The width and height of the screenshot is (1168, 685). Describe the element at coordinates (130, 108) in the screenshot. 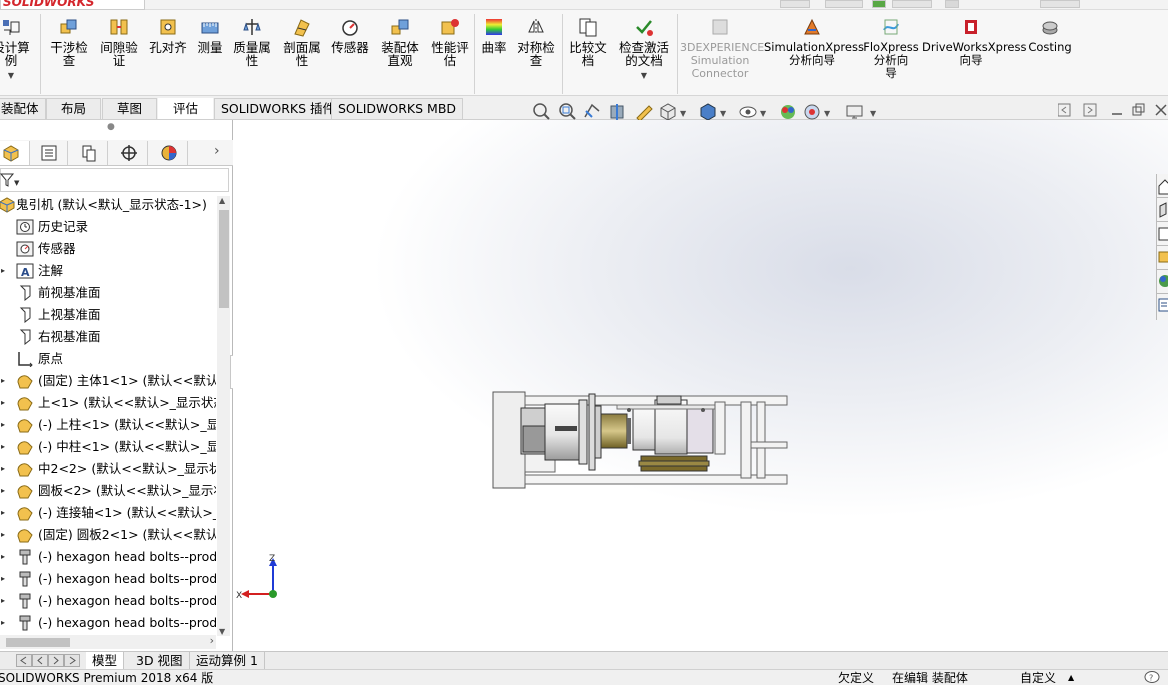

I see `tab-sketch: 草图` at that location.